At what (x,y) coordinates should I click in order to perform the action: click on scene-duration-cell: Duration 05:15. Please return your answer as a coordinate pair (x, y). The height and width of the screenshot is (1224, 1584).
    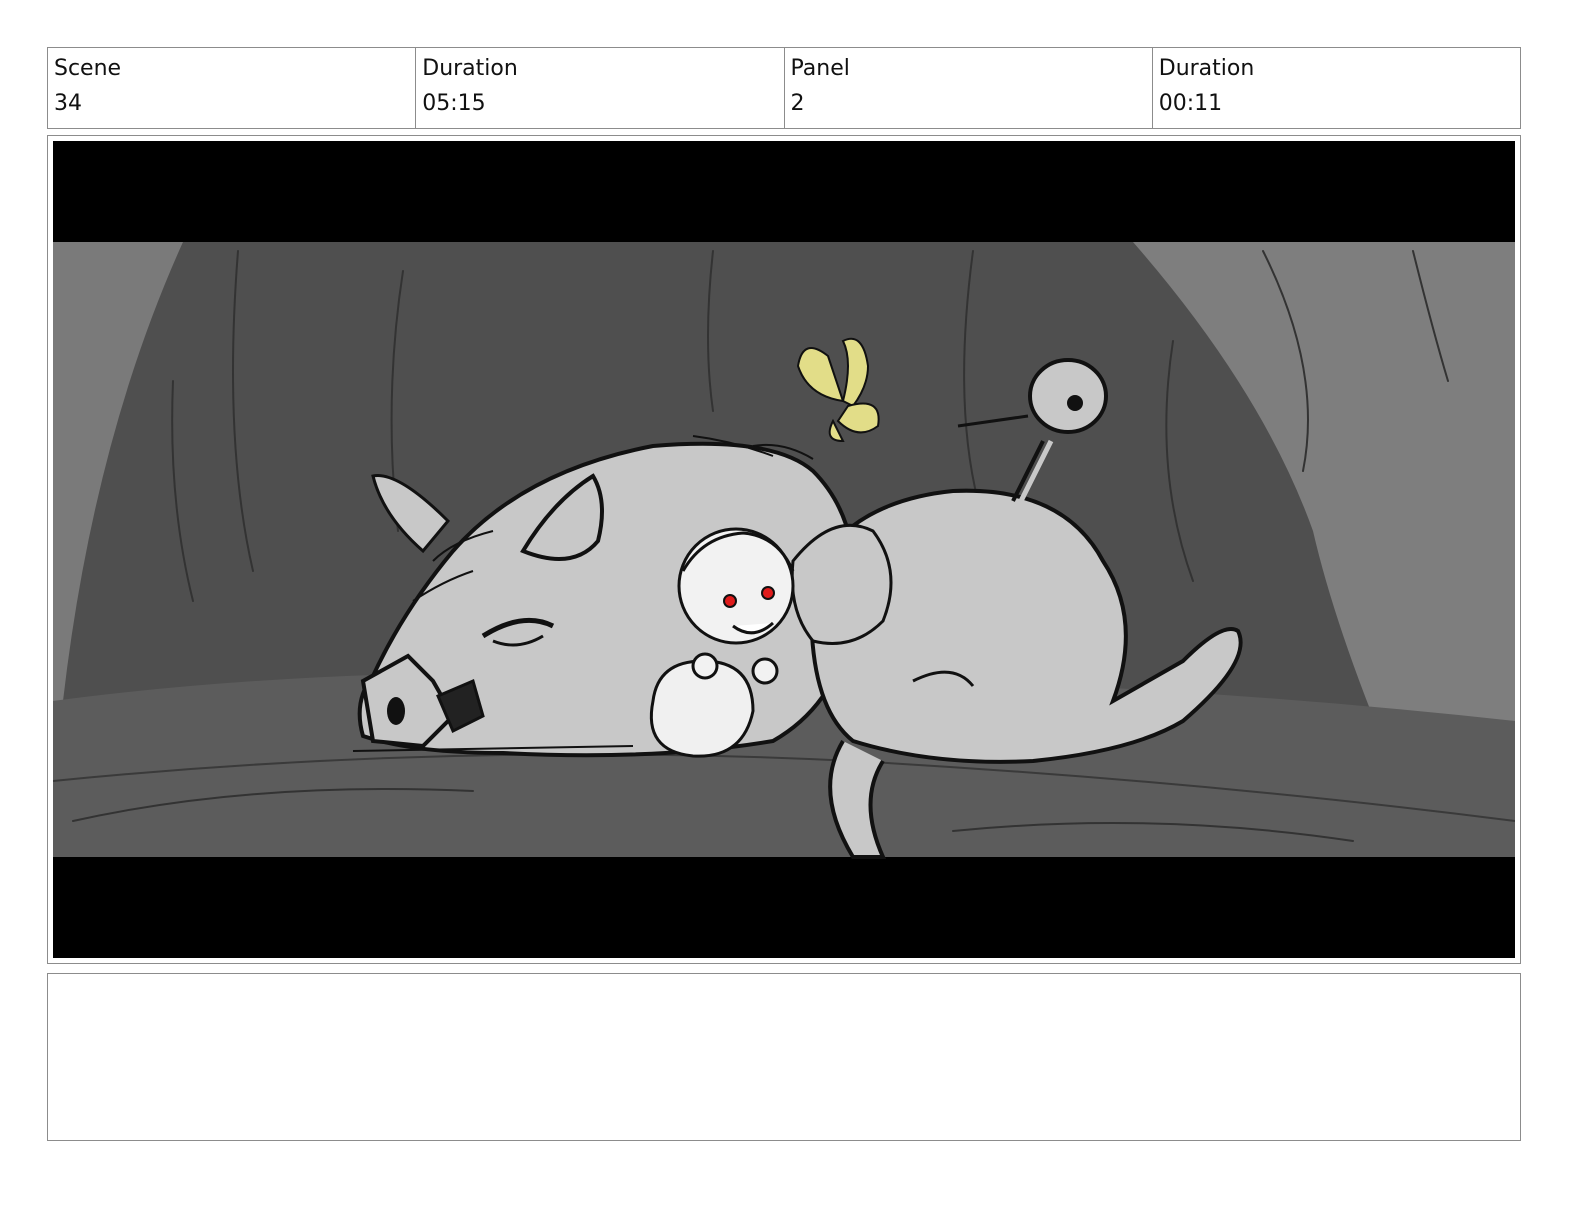
    Looking at the image, I should click on (600, 88).